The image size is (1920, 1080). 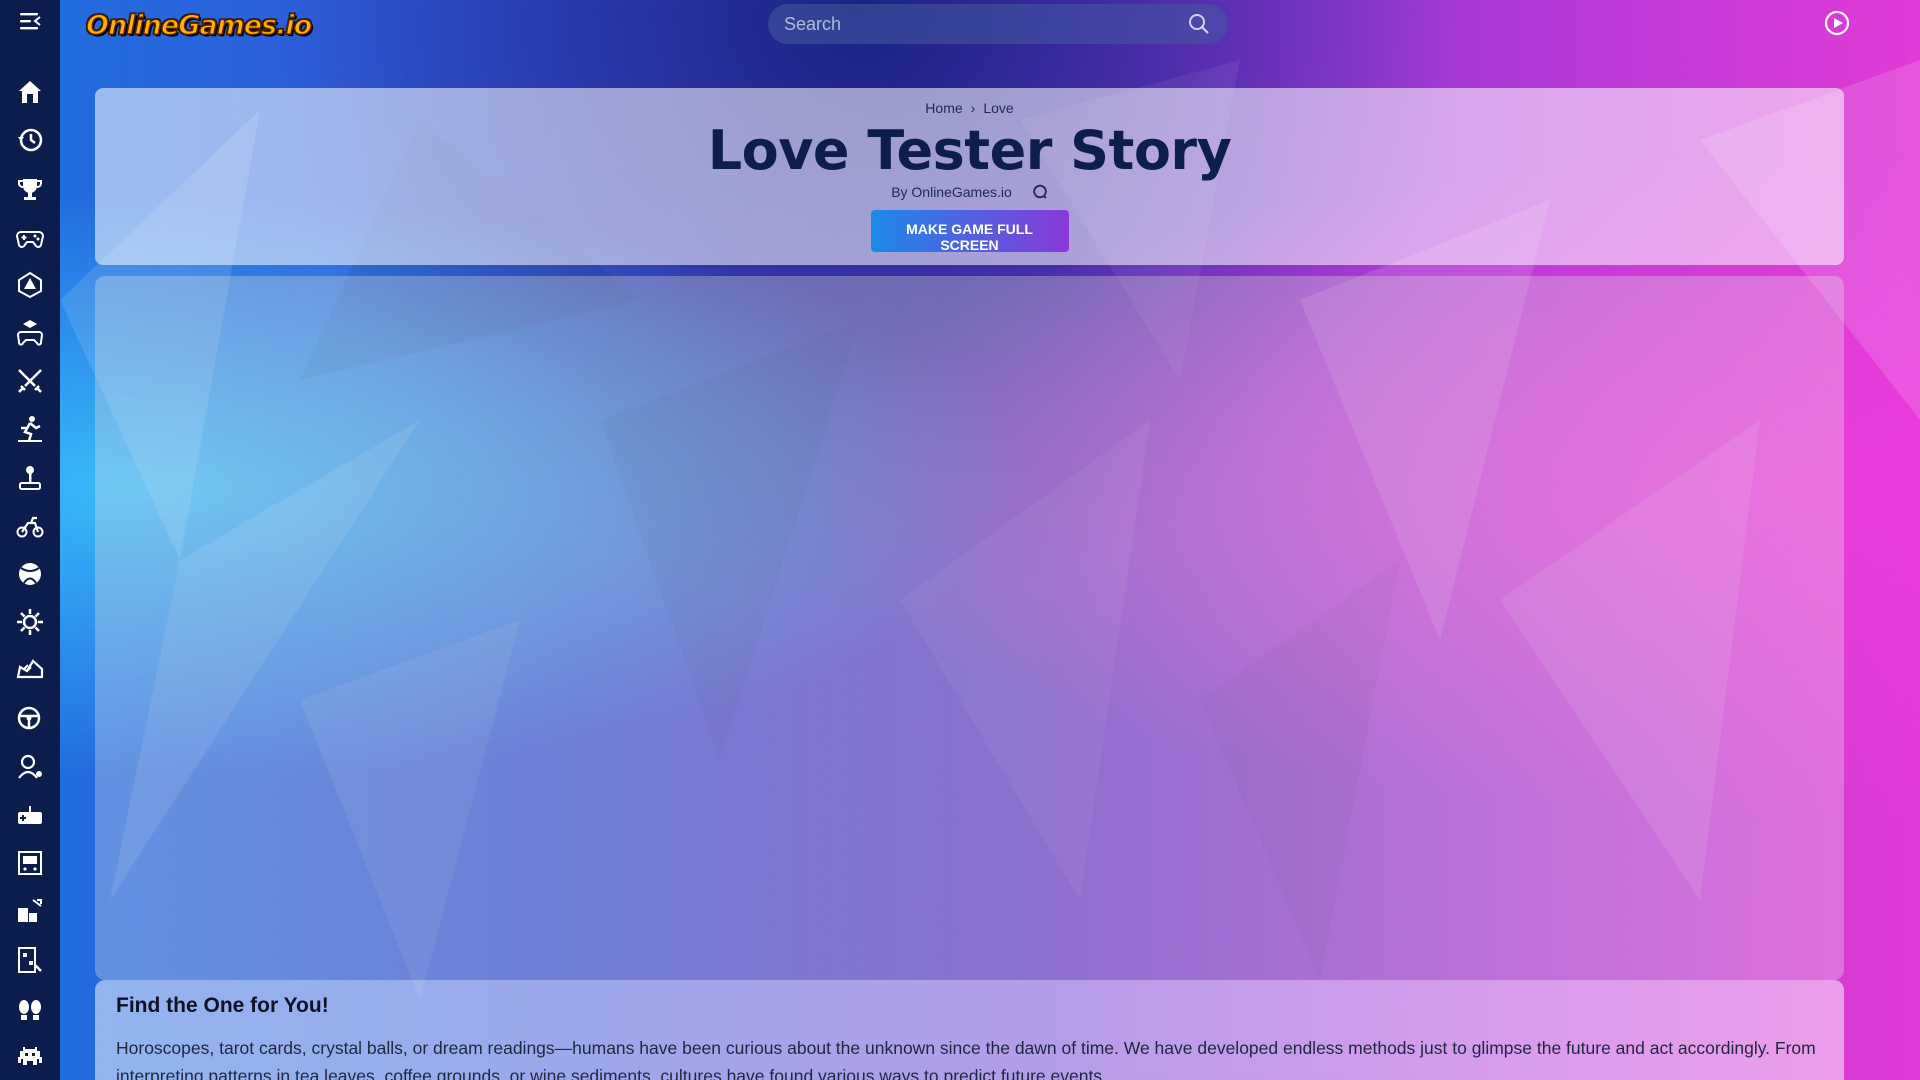 I want to click on sidebar-item-driving, so click(x=30, y=719).